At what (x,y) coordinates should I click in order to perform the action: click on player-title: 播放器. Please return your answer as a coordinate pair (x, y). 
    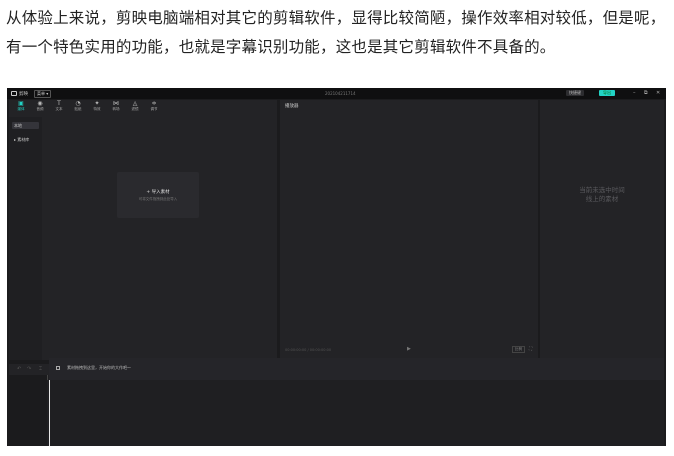
    Looking at the image, I should click on (292, 106).